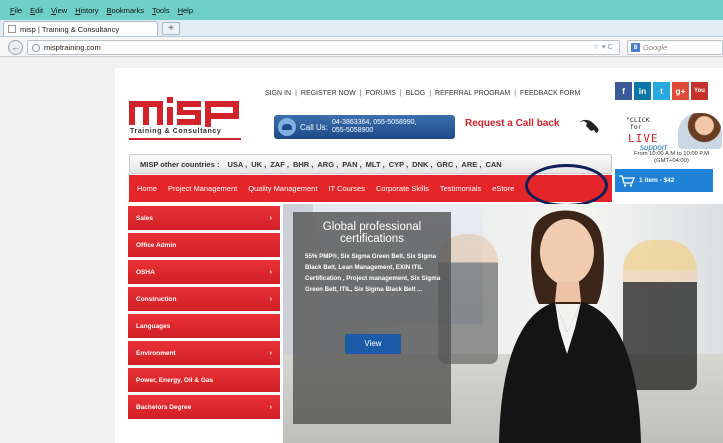  I want to click on telephone-handset-icon, so click(589, 127).